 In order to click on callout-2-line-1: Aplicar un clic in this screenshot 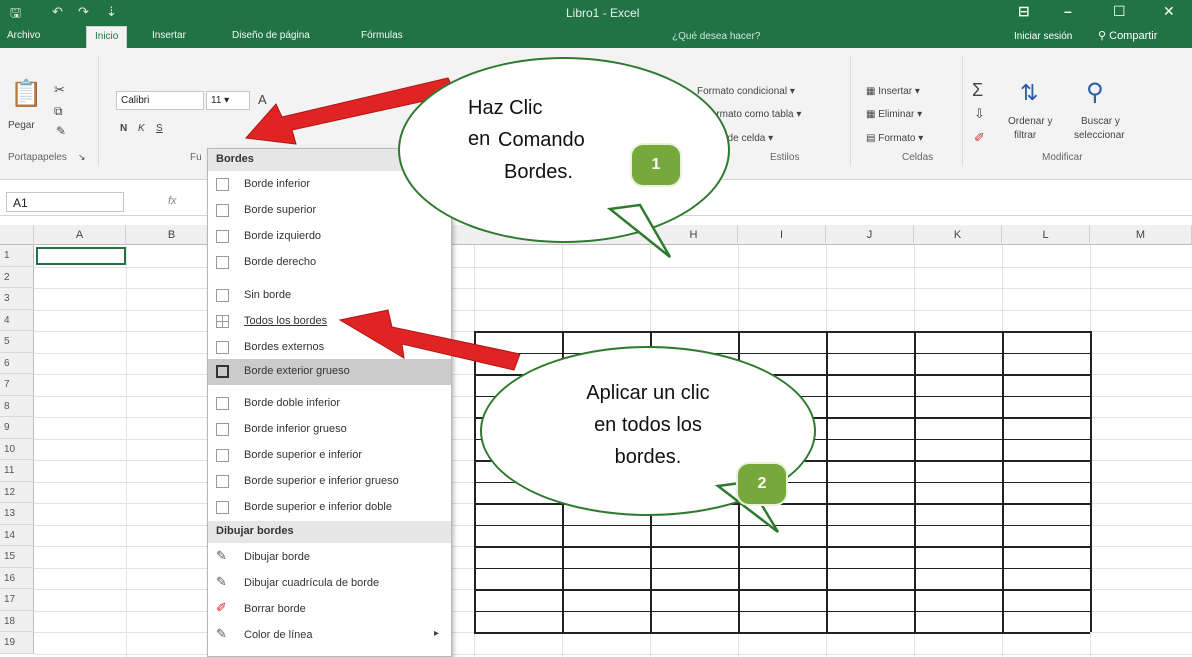, I will do `click(648, 393)`.